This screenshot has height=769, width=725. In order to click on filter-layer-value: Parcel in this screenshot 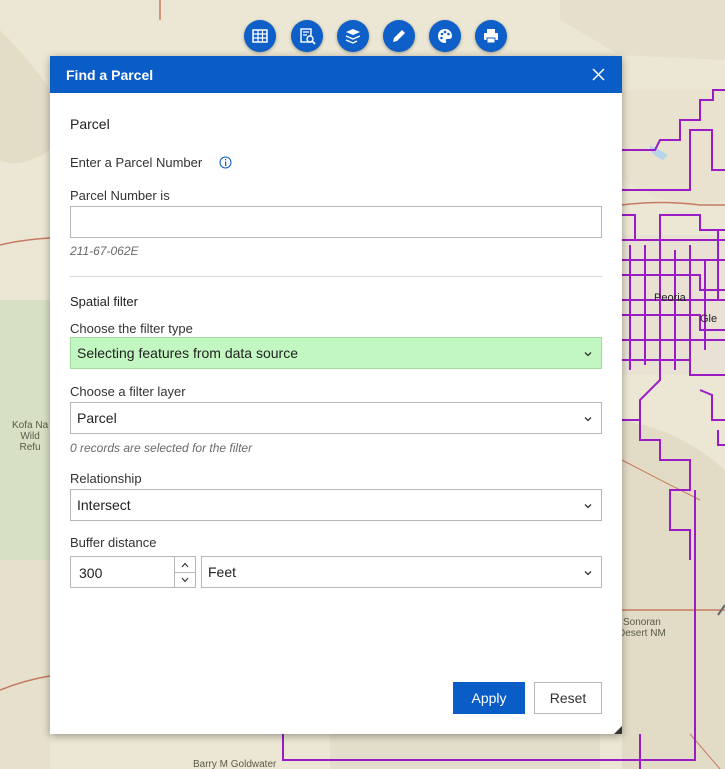, I will do `click(97, 418)`.